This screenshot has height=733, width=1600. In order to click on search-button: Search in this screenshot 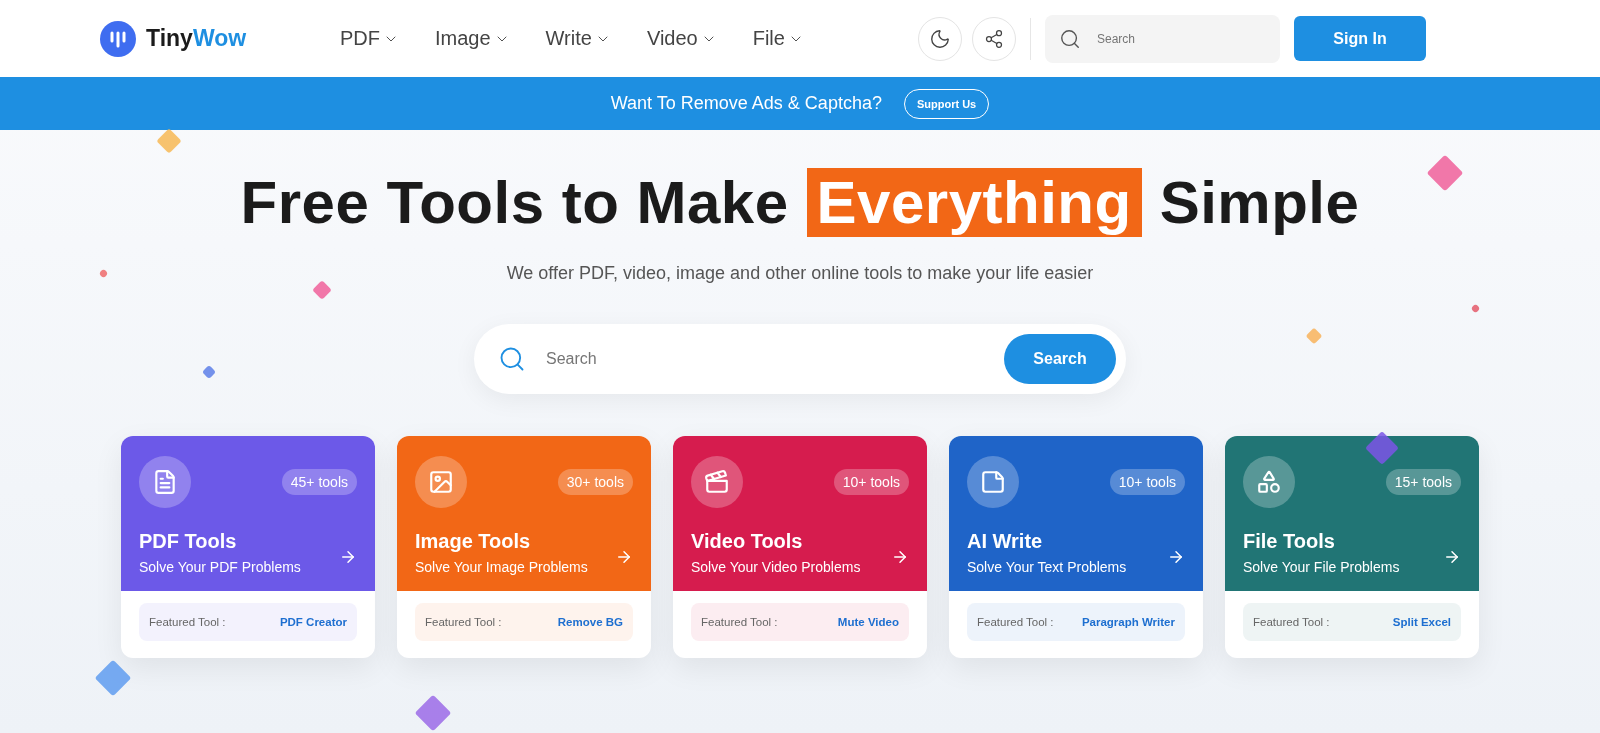, I will do `click(1060, 359)`.